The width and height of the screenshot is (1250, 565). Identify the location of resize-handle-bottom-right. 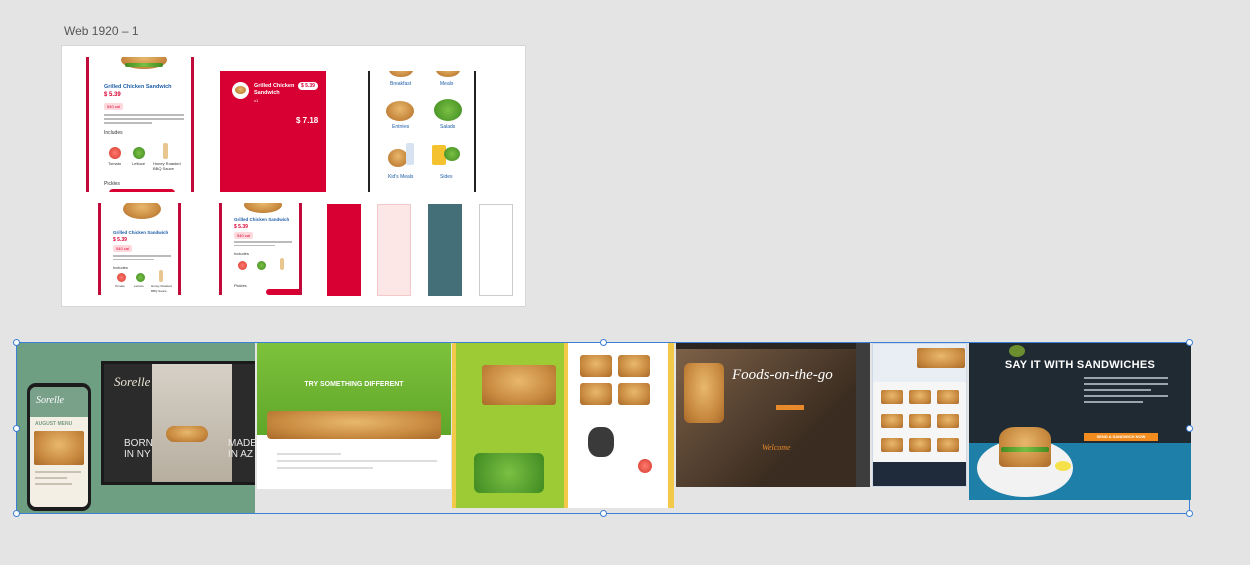
(1189, 513).